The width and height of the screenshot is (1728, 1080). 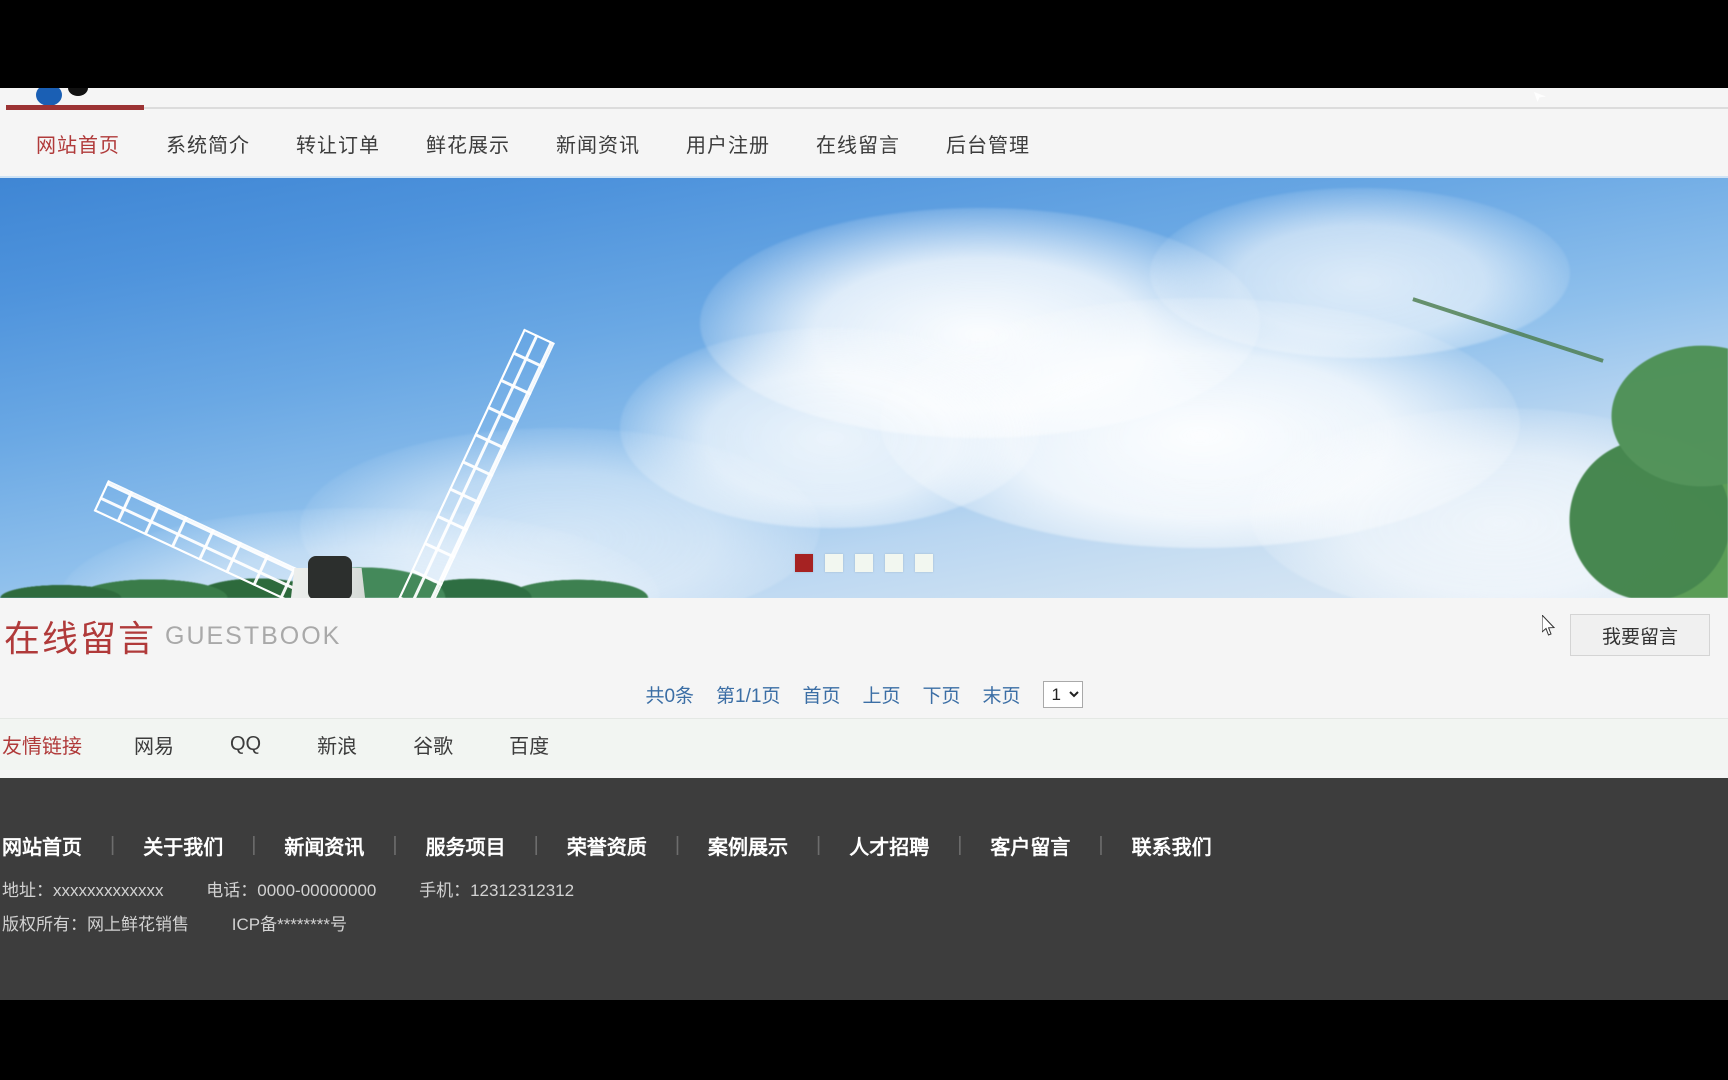 I want to click on footer-link-cases: 案例展示, so click(x=748, y=845).